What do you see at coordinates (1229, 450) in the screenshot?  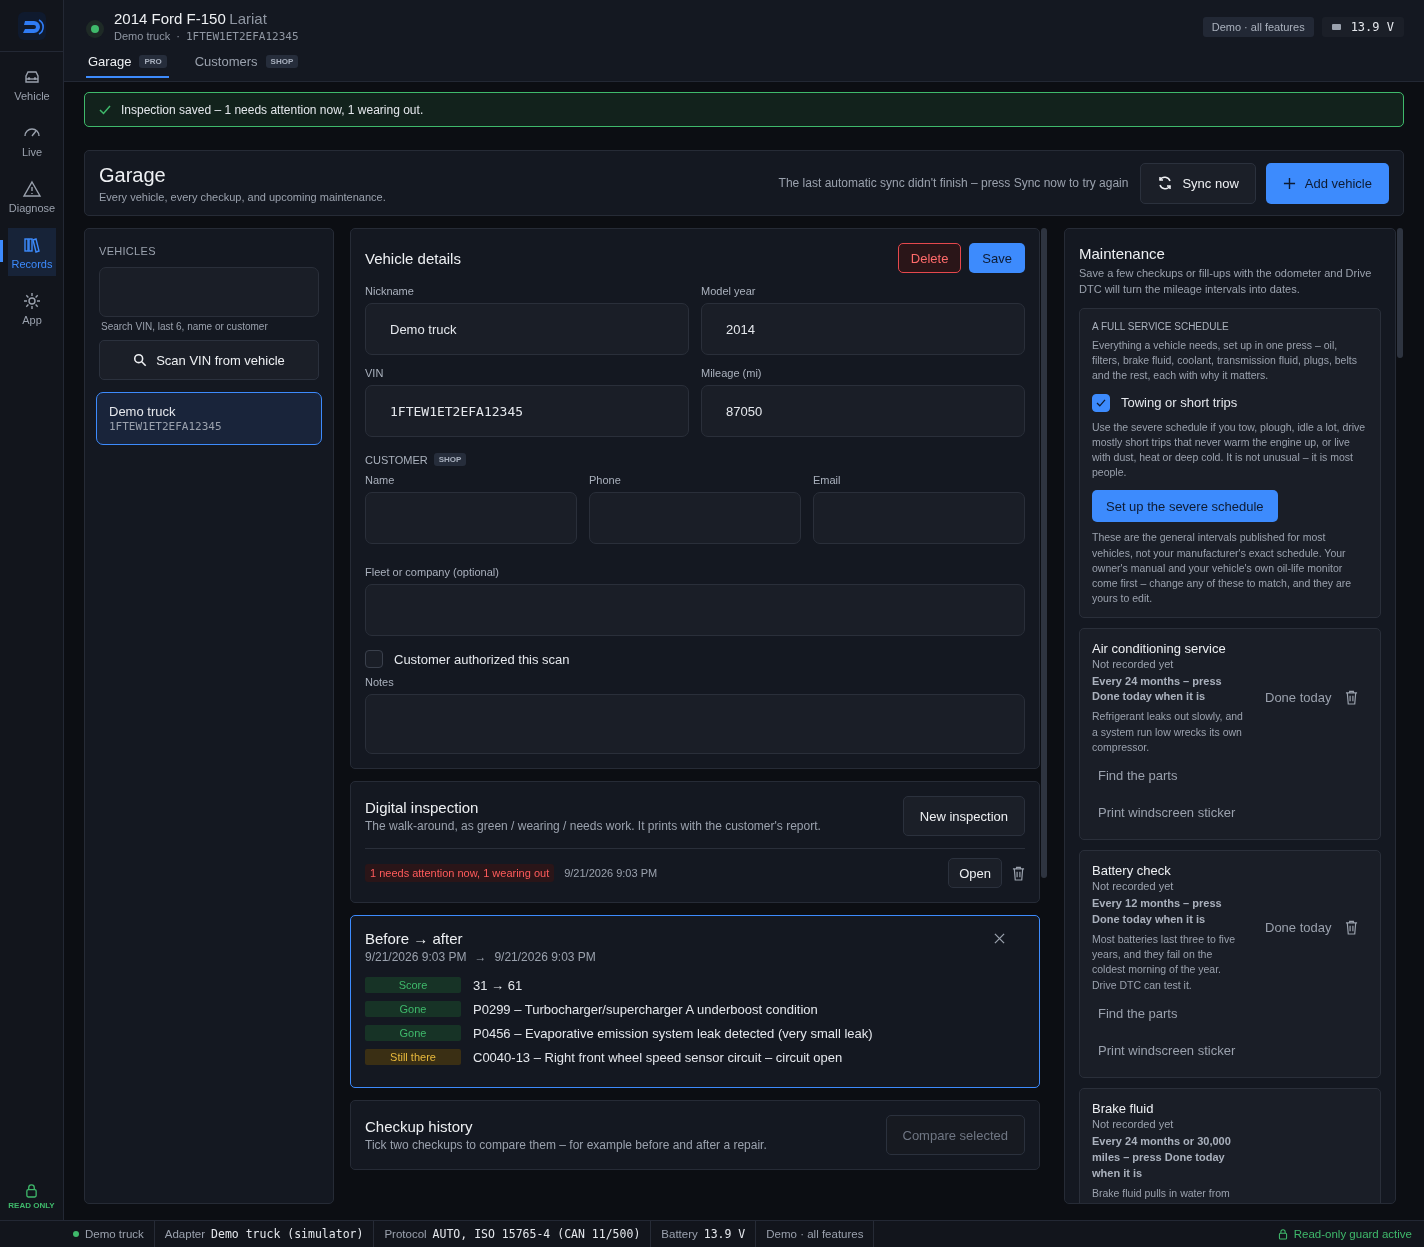 I see `severe-schedule-note: Use the severe schedule if you tow, plough, idle a lot, drive mostly short trips that never warm the engine up, or live with dust, heat or deep cold. It is not unusual – it is most people.` at bounding box center [1229, 450].